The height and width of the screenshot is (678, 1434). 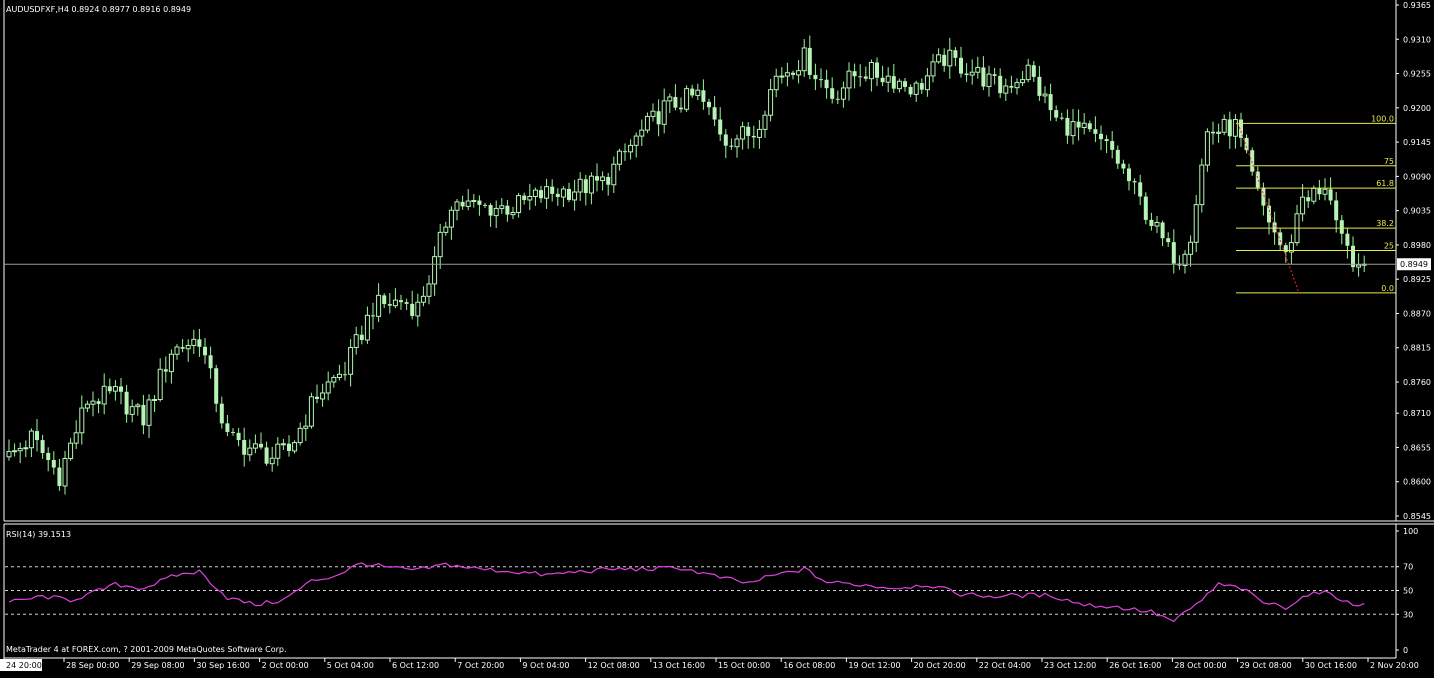 I want to click on time-tick-label: 5 Oct 04:00, so click(x=350, y=665).